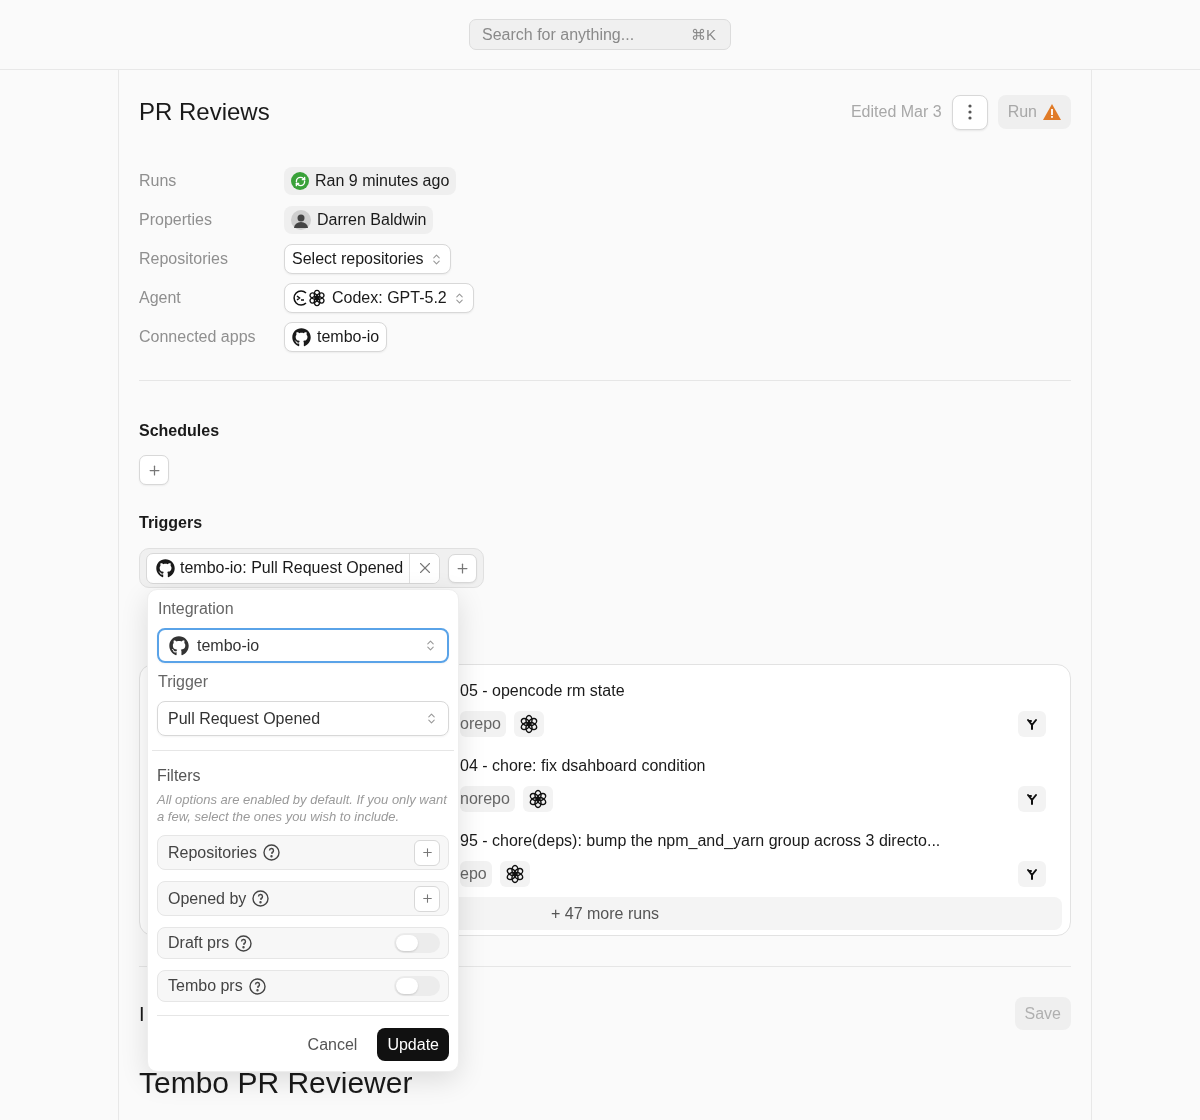  What do you see at coordinates (276, 1083) in the screenshot?
I see `reviewer-title: Tembo PR Reviewer` at bounding box center [276, 1083].